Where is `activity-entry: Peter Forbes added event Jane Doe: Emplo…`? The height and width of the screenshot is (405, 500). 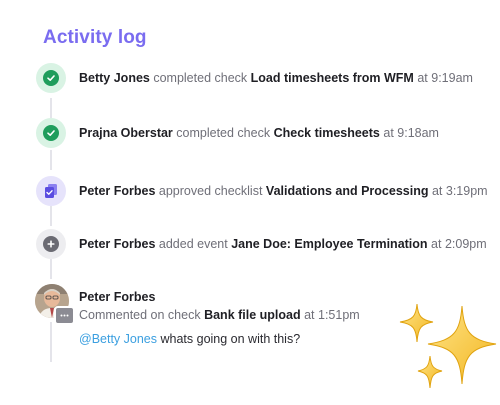
activity-entry: Peter Forbes added event Jane Doe: Emplo… is located at coordinates (283, 244).